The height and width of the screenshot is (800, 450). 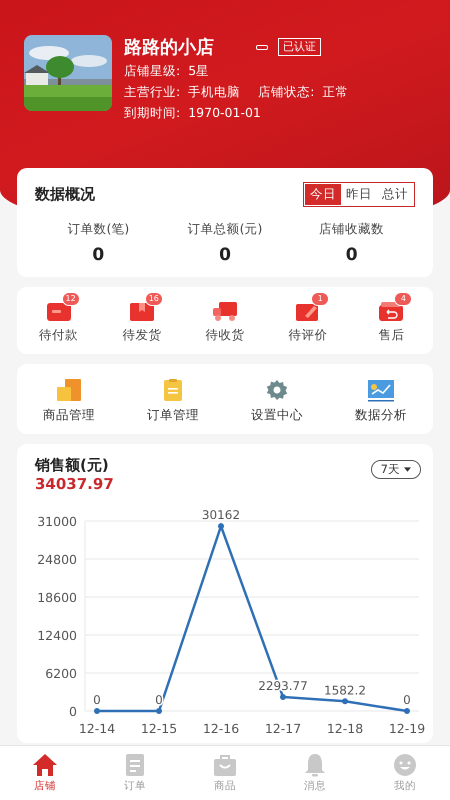 I want to click on count-badge: 12, so click(x=71, y=299).